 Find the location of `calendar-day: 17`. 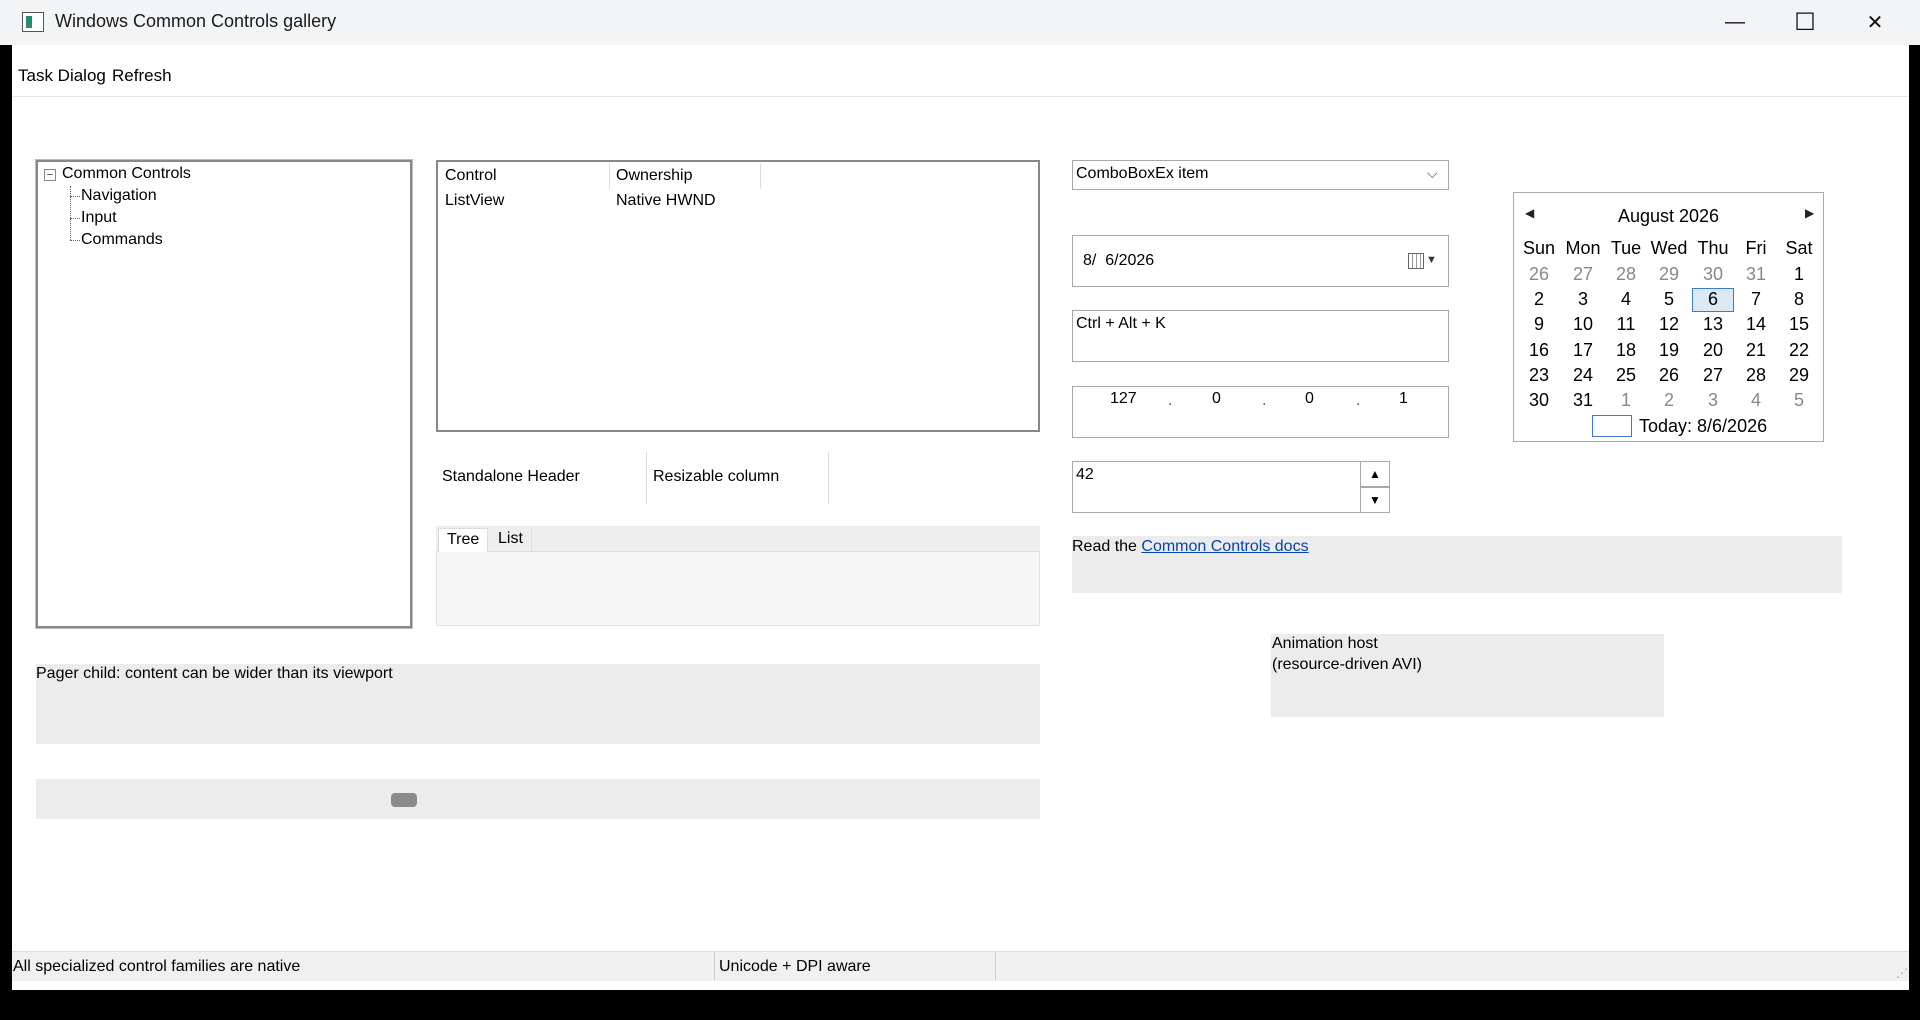

calendar-day: 17 is located at coordinates (1583, 350).